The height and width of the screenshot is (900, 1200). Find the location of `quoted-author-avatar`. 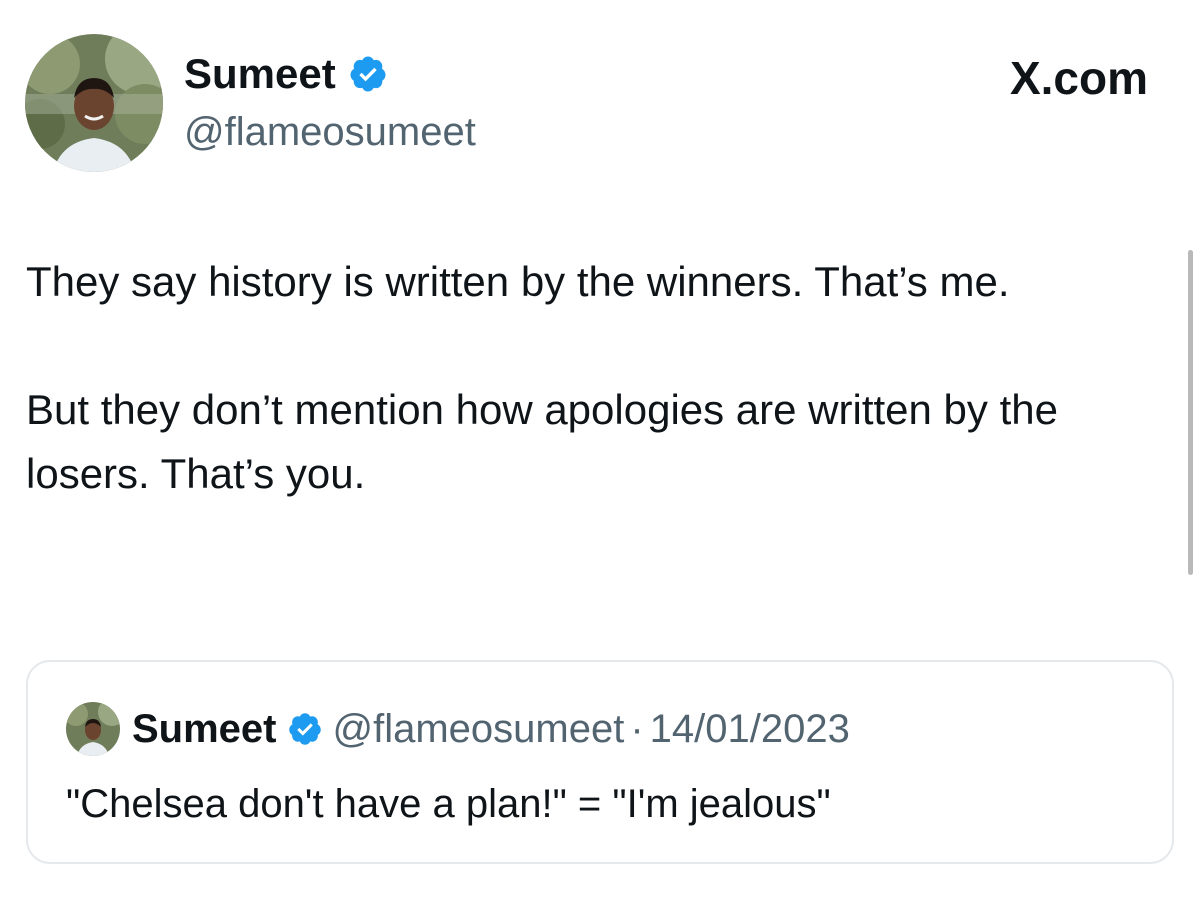

quoted-author-avatar is located at coordinates (93, 729).